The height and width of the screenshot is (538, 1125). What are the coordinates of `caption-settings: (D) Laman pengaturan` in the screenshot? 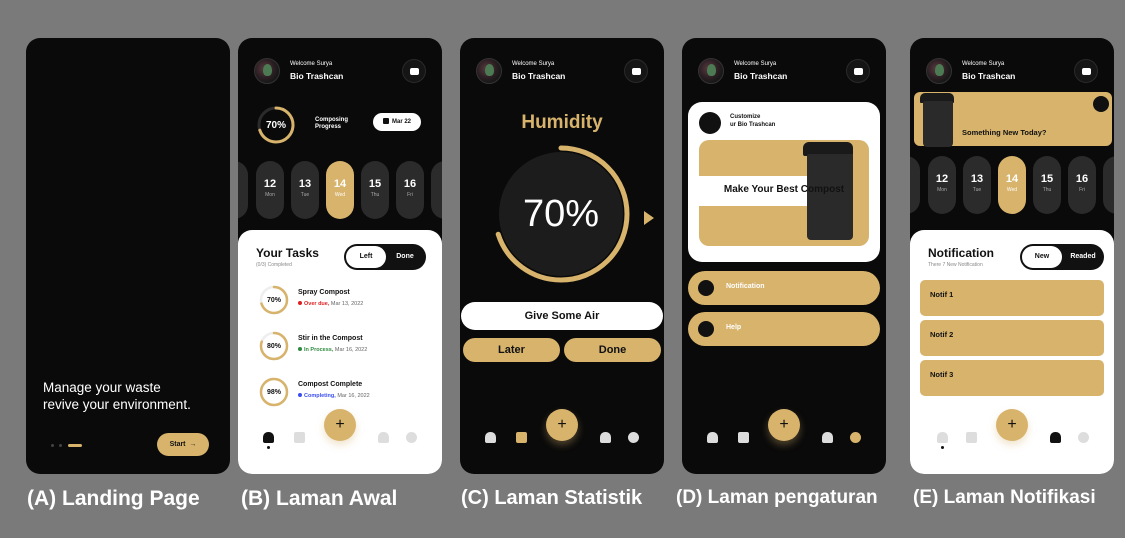 It's located at (777, 497).